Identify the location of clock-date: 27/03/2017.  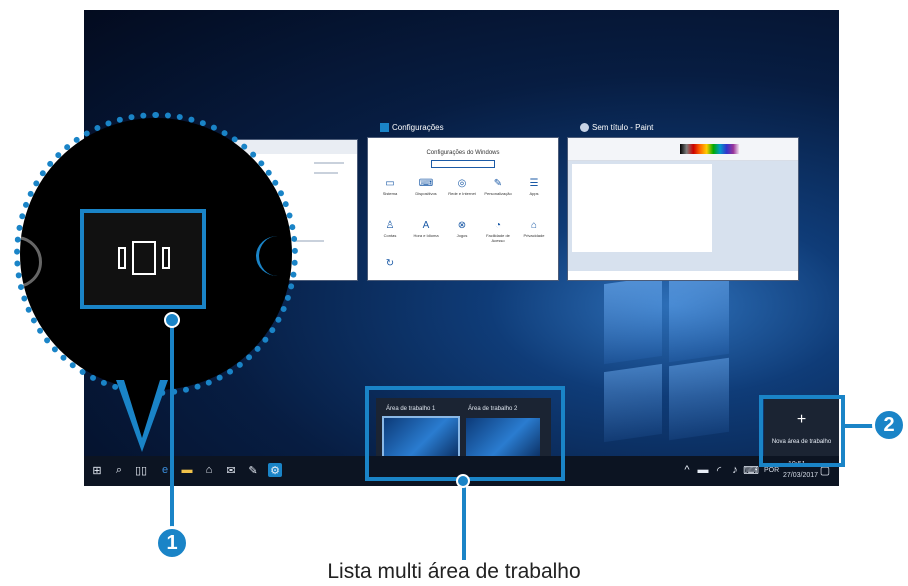
(800, 475).